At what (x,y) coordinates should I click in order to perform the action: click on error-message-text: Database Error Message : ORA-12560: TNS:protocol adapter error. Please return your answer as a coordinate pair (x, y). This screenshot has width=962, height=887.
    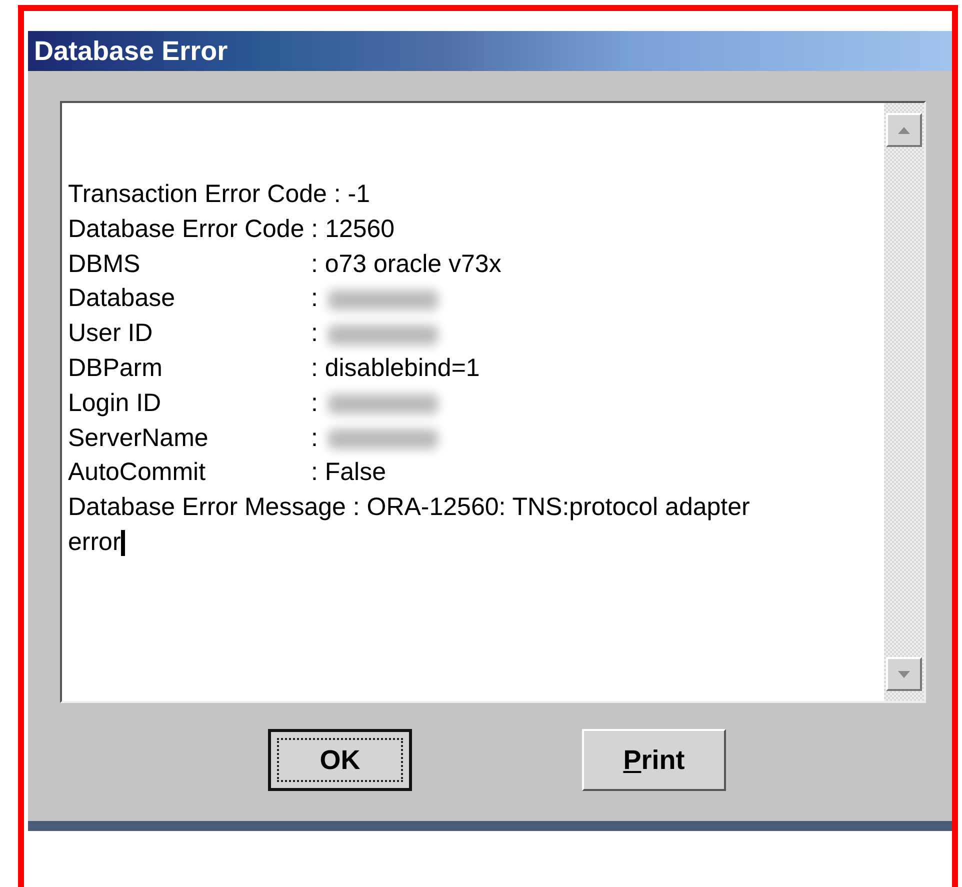
    Looking at the image, I should click on (409, 525).